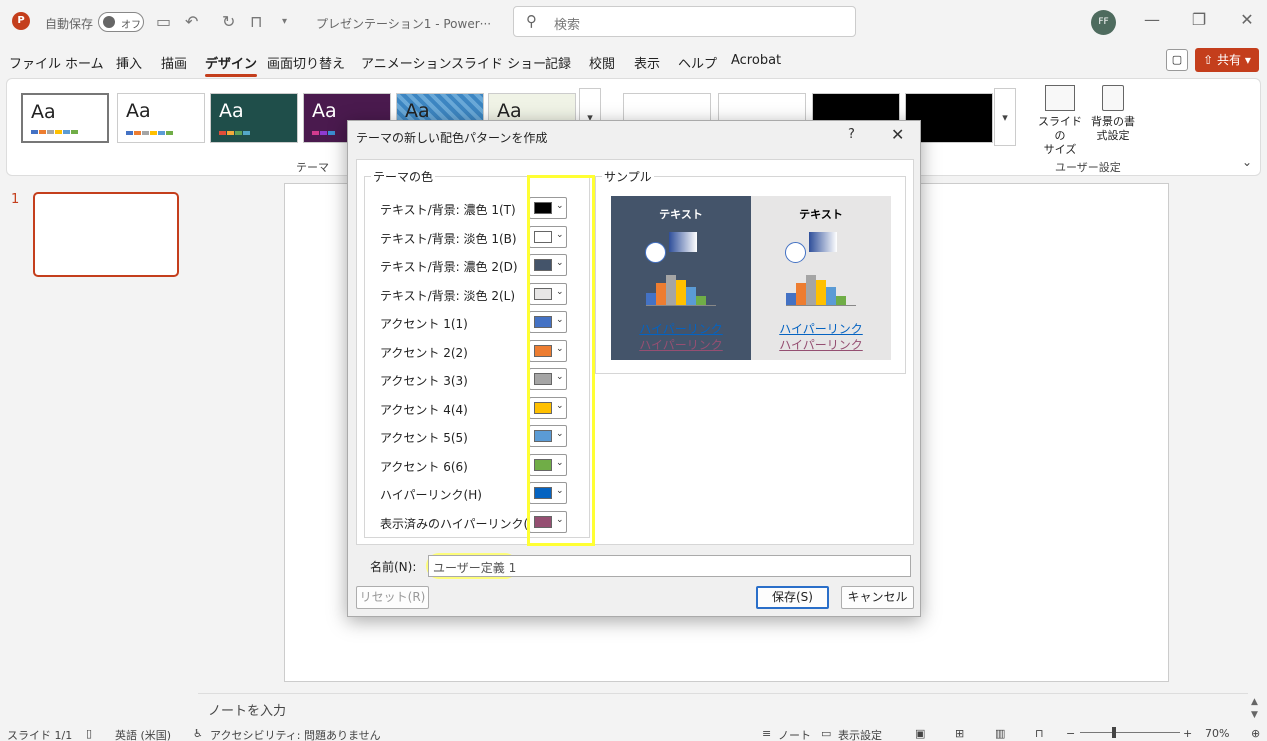  I want to click on slide-count: スライド 1/1, so click(40, 735).